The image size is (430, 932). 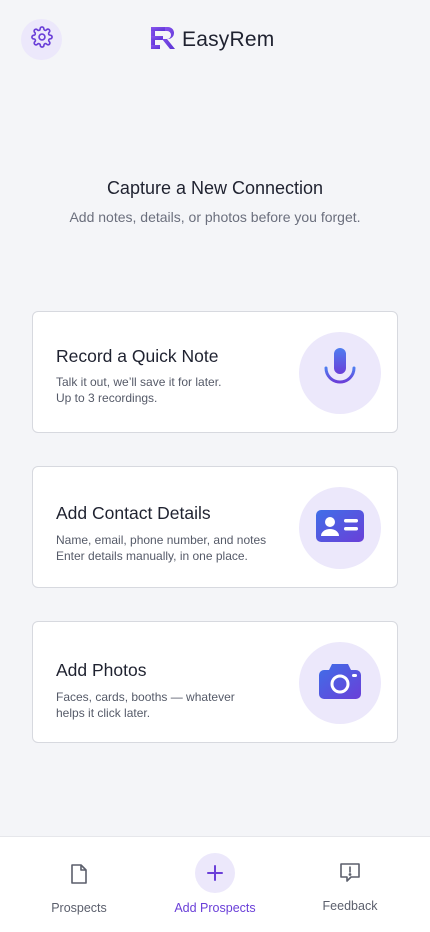 What do you see at coordinates (79, 874) in the screenshot?
I see `document-icon` at bounding box center [79, 874].